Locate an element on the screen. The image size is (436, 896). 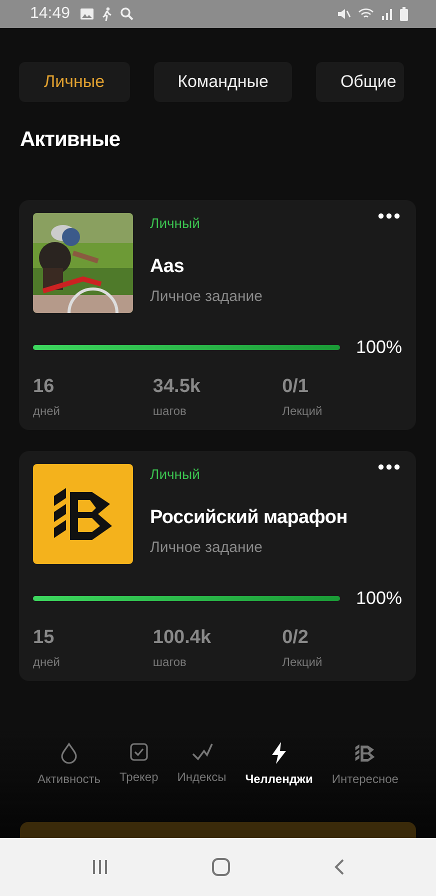
nav-tab: Интересное is located at coordinates (365, 764).